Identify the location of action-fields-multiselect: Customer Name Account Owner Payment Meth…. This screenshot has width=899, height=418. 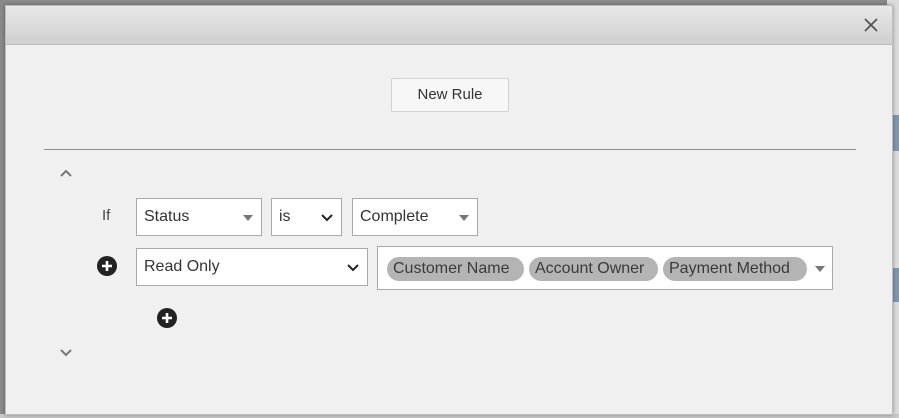
(605, 268).